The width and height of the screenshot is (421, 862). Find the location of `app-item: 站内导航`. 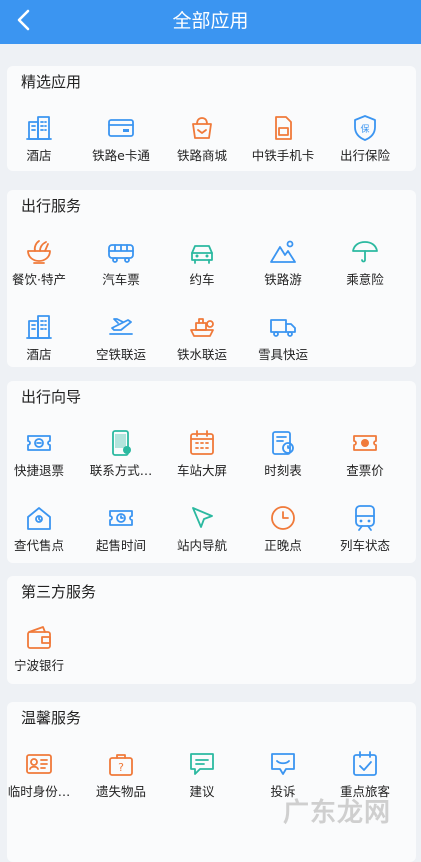

app-item: 站内导航 is located at coordinates (202, 528).